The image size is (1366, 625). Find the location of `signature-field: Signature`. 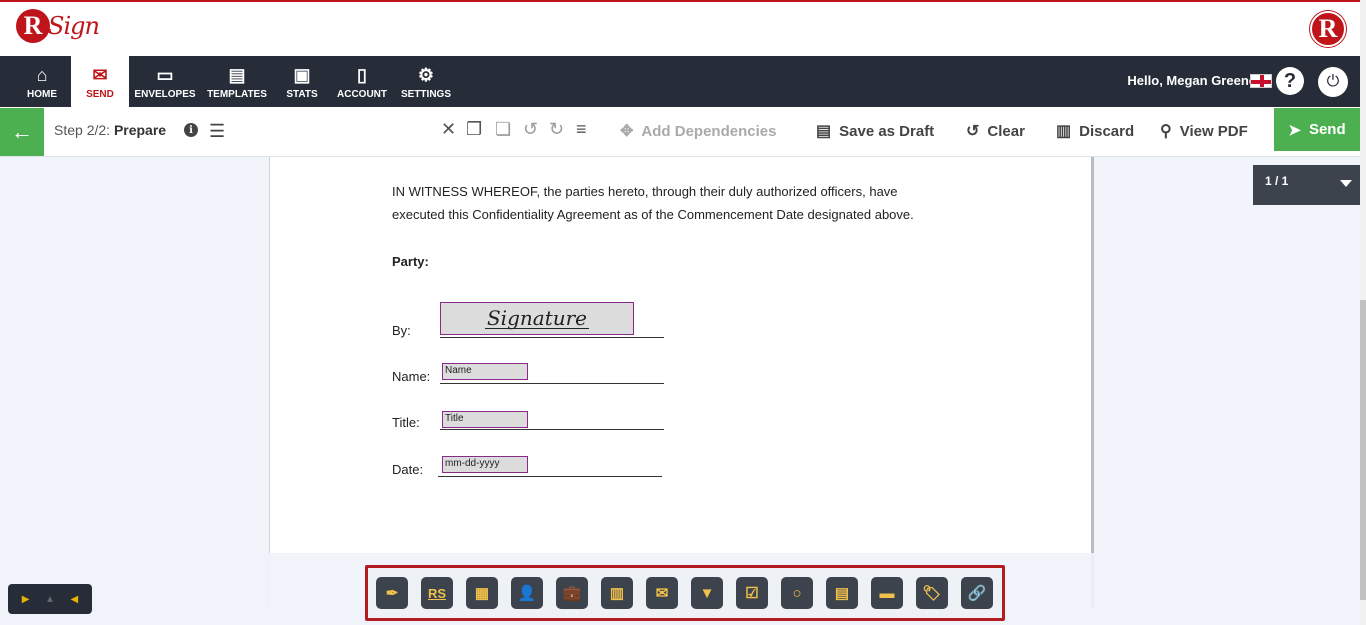

signature-field: Signature is located at coordinates (537, 318).